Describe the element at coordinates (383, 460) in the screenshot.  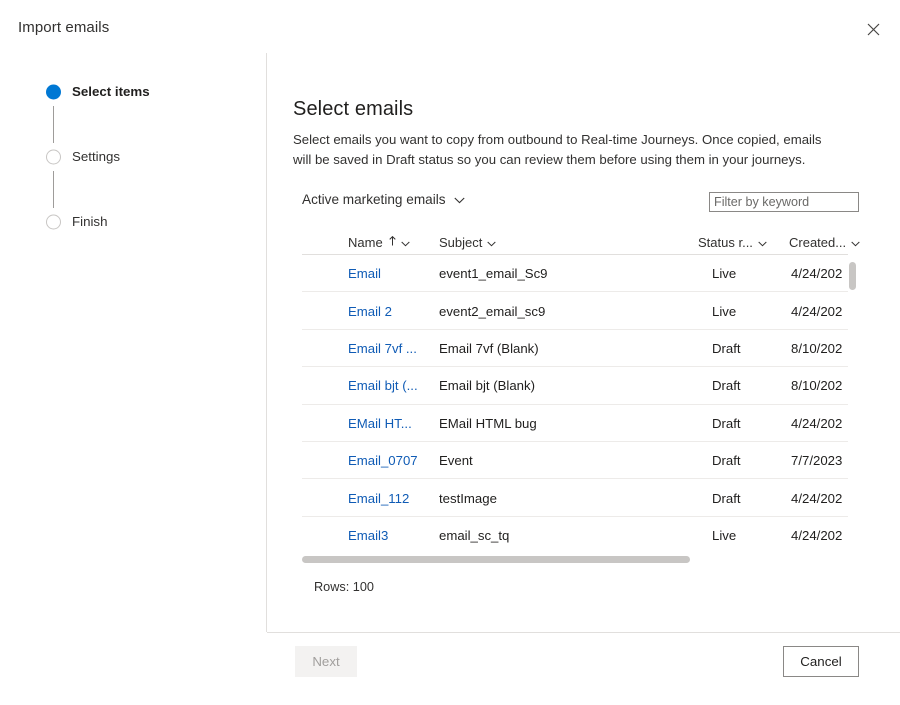
I see `cell-name: Email_0707` at that location.